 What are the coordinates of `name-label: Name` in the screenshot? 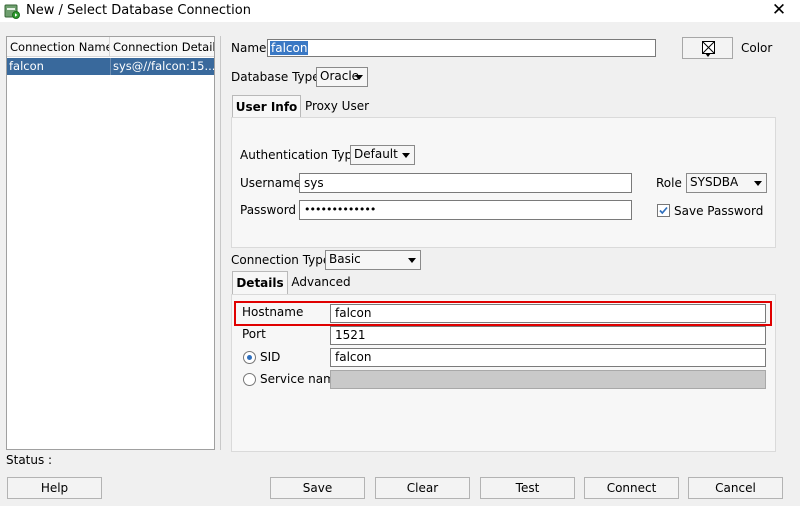 It's located at (249, 48).